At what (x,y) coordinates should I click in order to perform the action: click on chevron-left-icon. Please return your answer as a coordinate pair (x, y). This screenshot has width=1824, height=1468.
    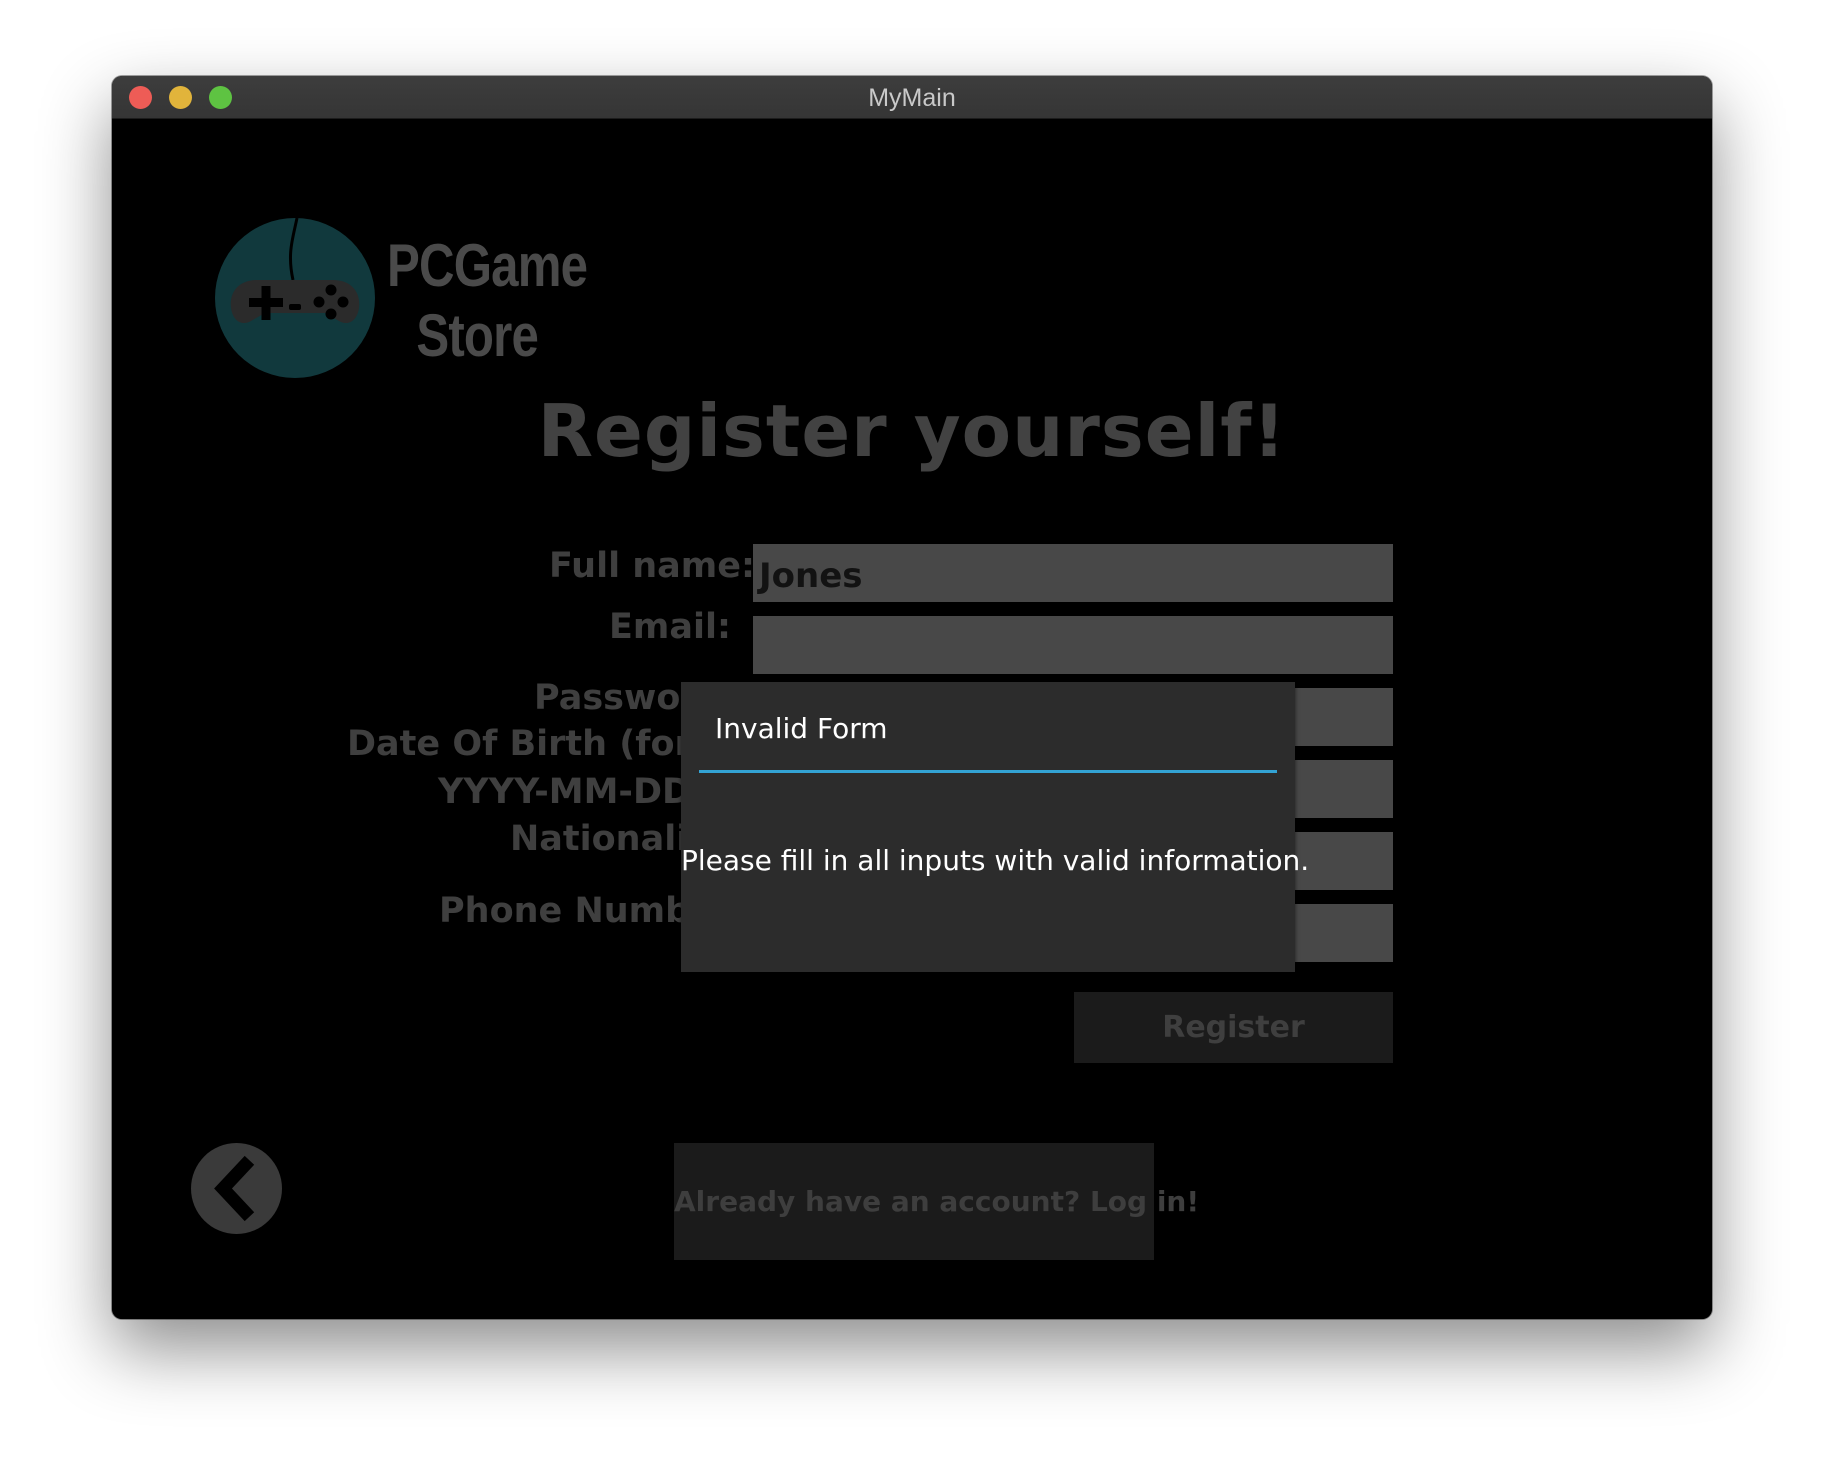
    Looking at the image, I should click on (234, 1188).